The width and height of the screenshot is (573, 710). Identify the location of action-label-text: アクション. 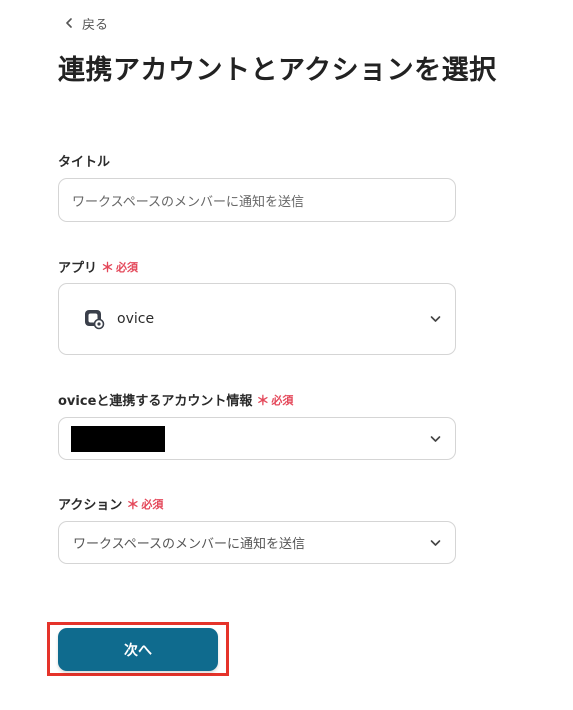
(90, 505).